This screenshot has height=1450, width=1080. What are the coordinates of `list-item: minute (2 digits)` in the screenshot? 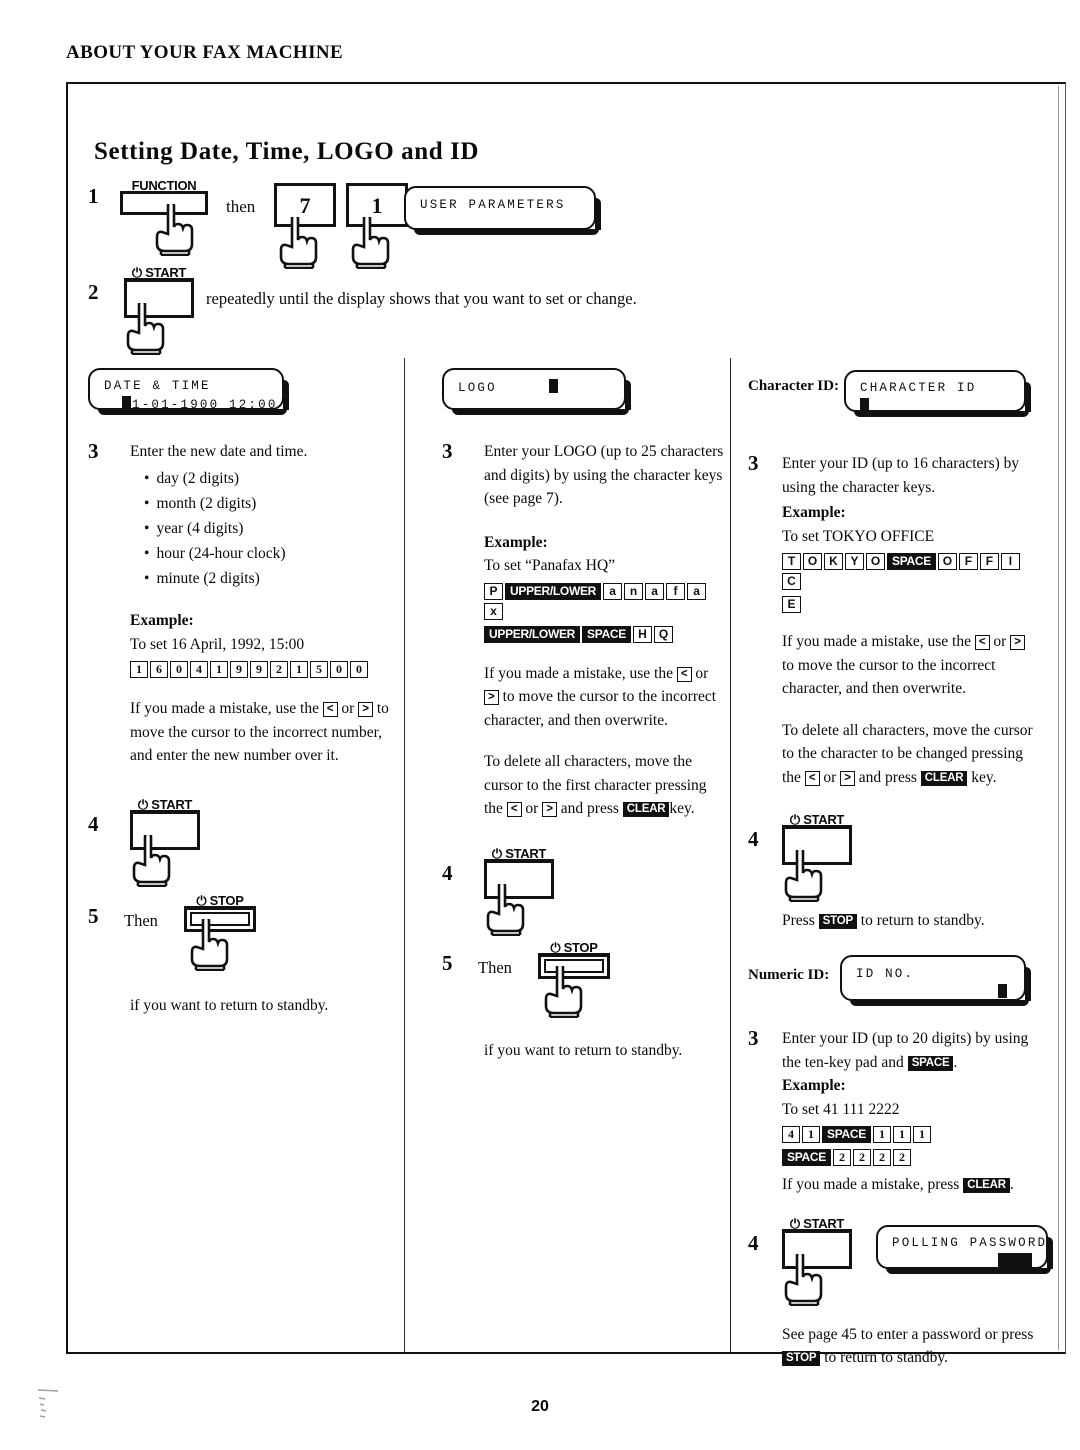 It's located at (270, 578).